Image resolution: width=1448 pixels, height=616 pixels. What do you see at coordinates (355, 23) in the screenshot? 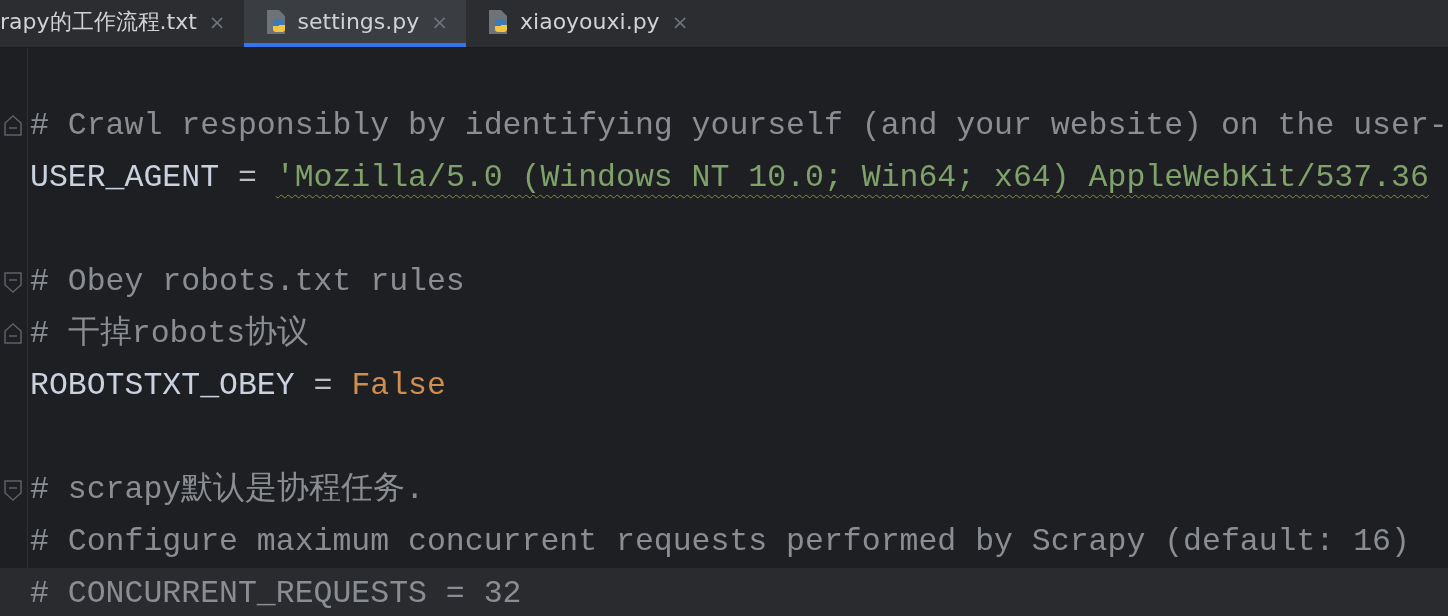
I see `editor-tab: settings.py ×` at bounding box center [355, 23].